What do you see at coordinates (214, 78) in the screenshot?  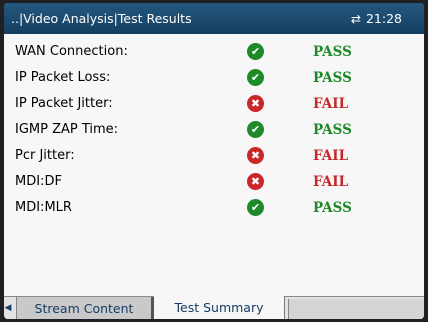 I see `result-row: IP Packet Loss: ✔ PASS` at bounding box center [214, 78].